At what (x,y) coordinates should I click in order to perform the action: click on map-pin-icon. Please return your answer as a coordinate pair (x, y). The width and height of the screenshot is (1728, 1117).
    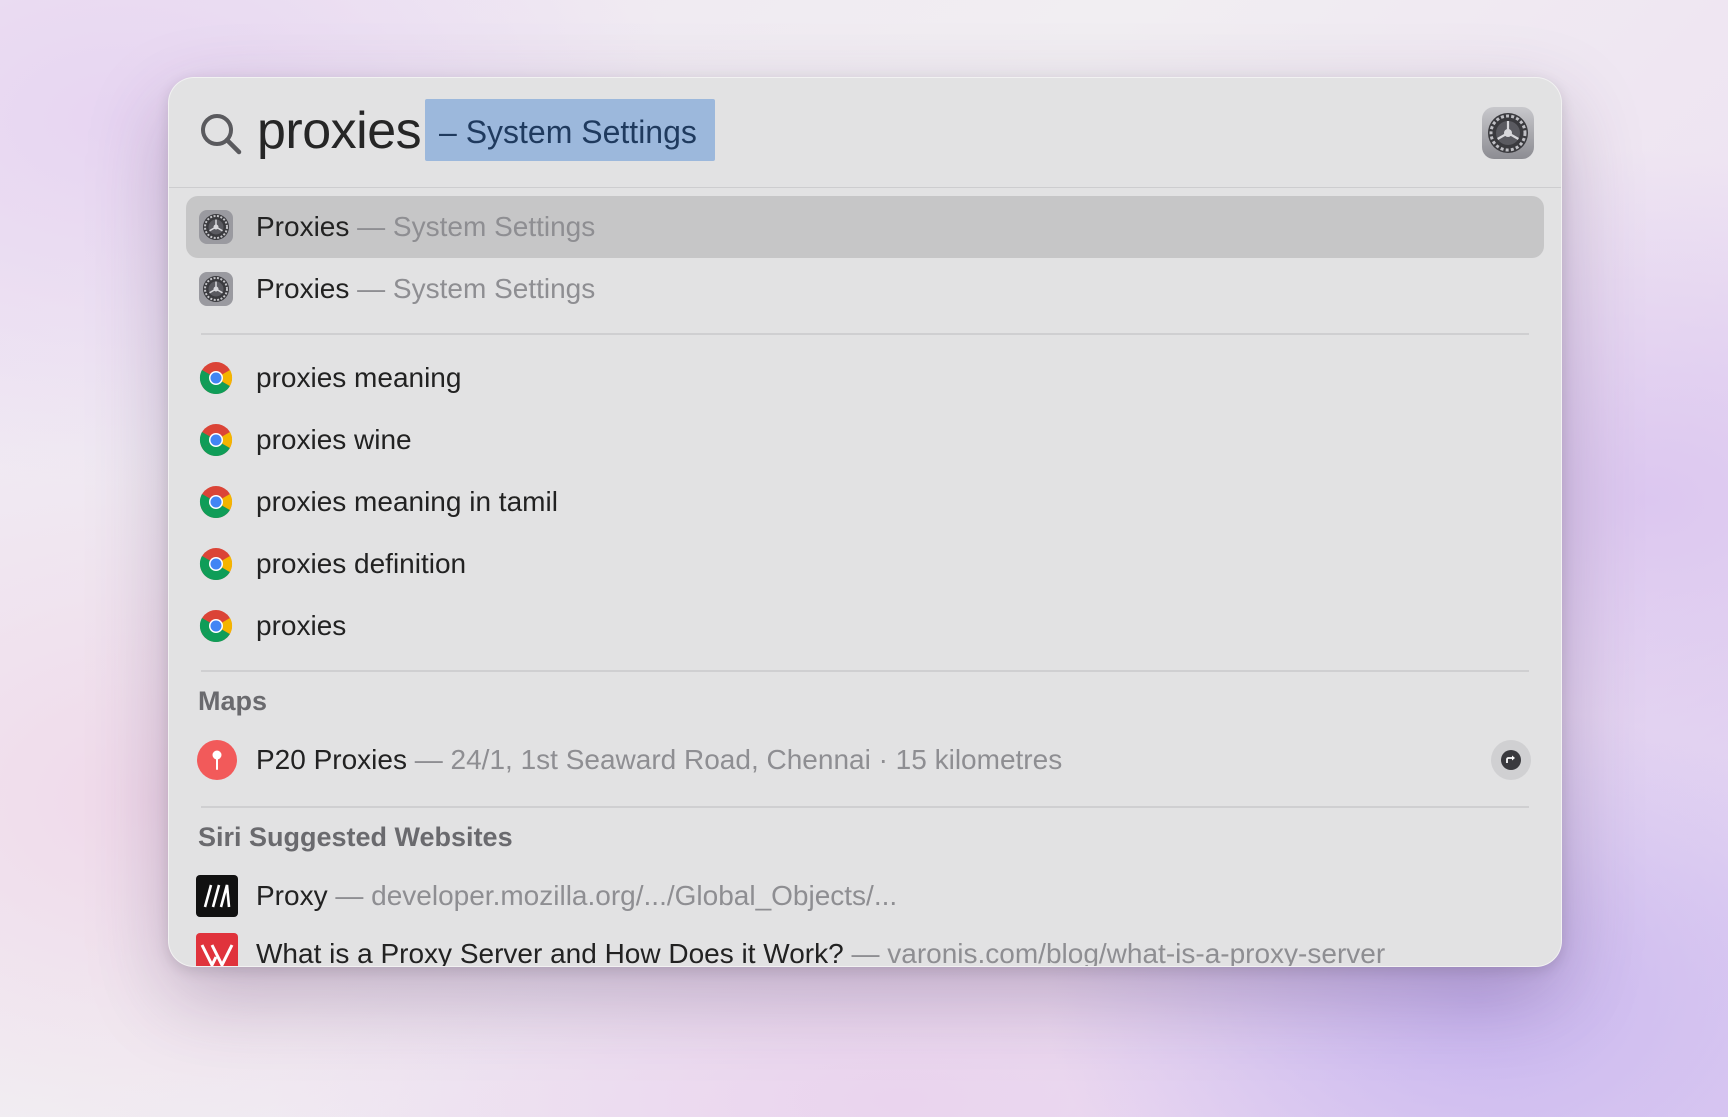
    Looking at the image, I should click on (217, 760).